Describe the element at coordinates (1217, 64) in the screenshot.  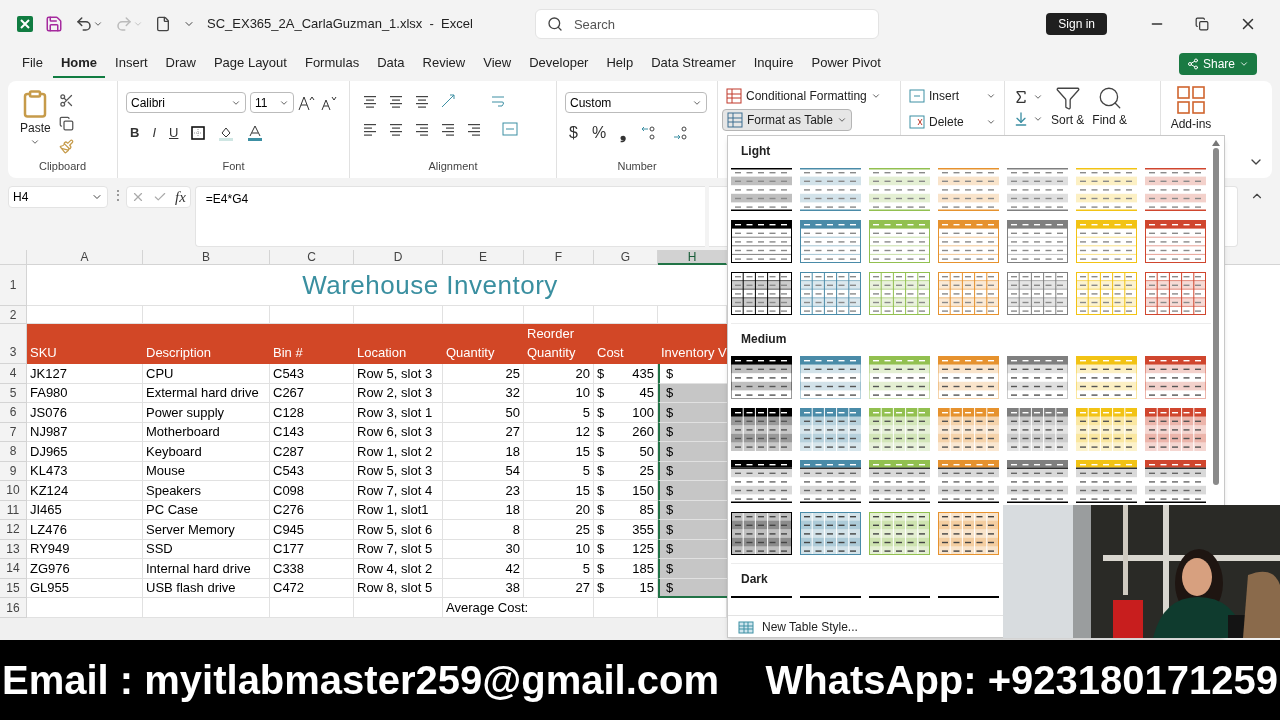
I see `share-button: Share` at that location.